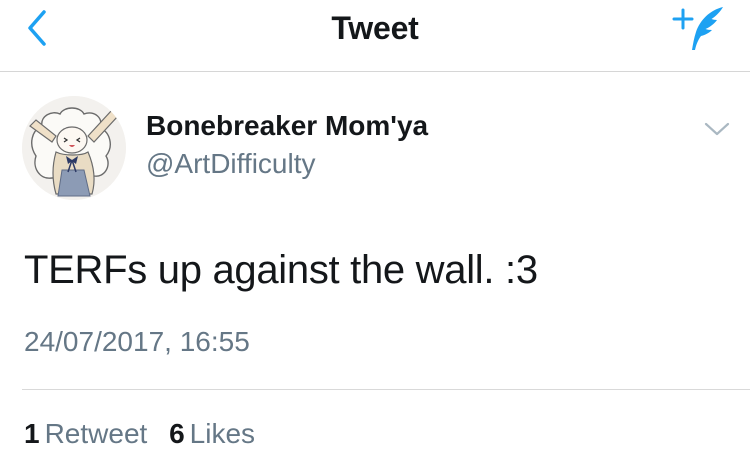 This screenshot has width=750, height=476. What do you see at coordinates (96, 433) in the screenshot?
I see `retweet-label: Retweet` at bounding box center [96, 433].